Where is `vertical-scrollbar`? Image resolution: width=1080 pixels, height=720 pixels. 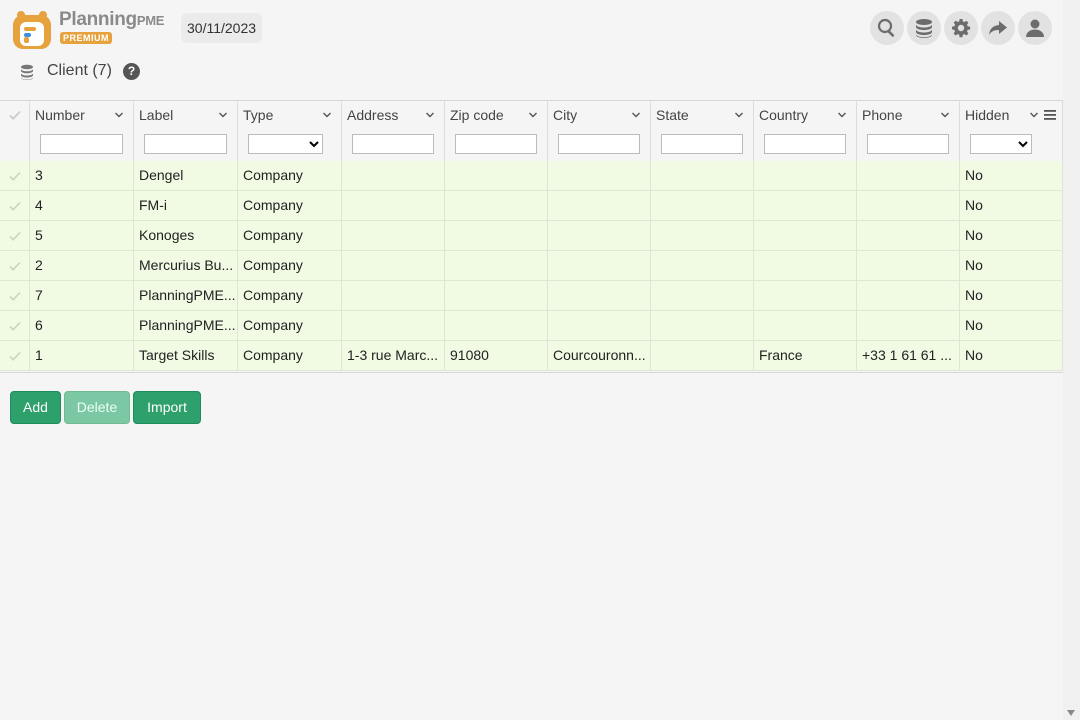
vertical-scrollbar is located at coordinates (1071, 360).